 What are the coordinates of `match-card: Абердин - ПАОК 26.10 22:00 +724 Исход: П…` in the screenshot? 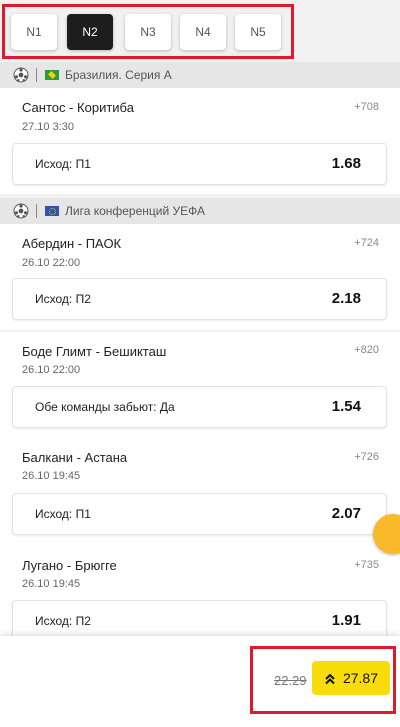 It's located at (200, 277).